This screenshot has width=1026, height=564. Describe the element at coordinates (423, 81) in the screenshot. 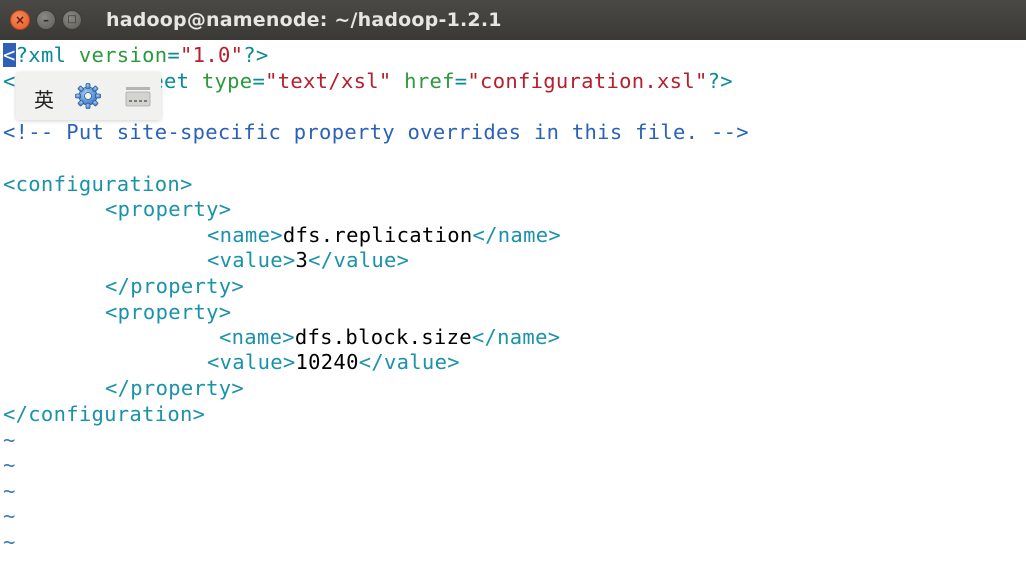

I see `pi-attr-href: href` at that location.